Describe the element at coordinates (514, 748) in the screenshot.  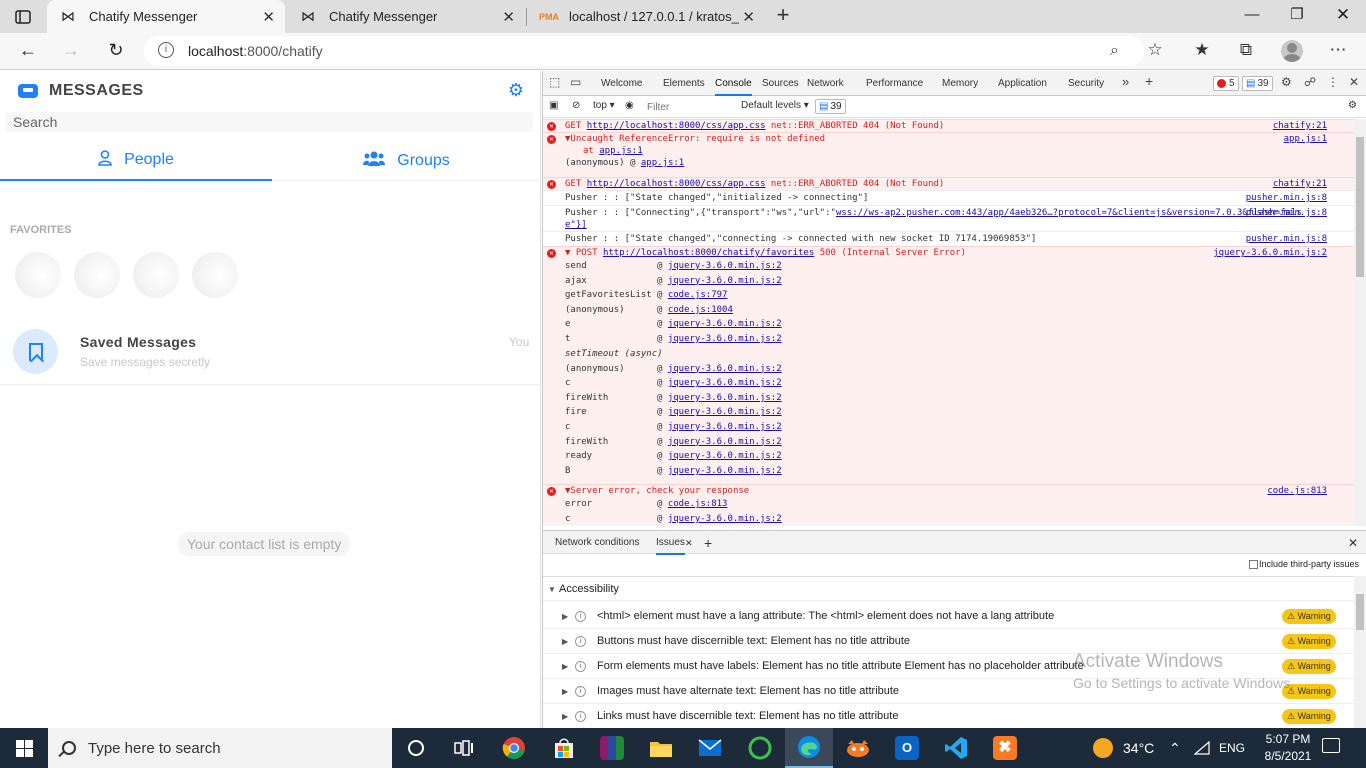
I see `chrome-icon` at that location.